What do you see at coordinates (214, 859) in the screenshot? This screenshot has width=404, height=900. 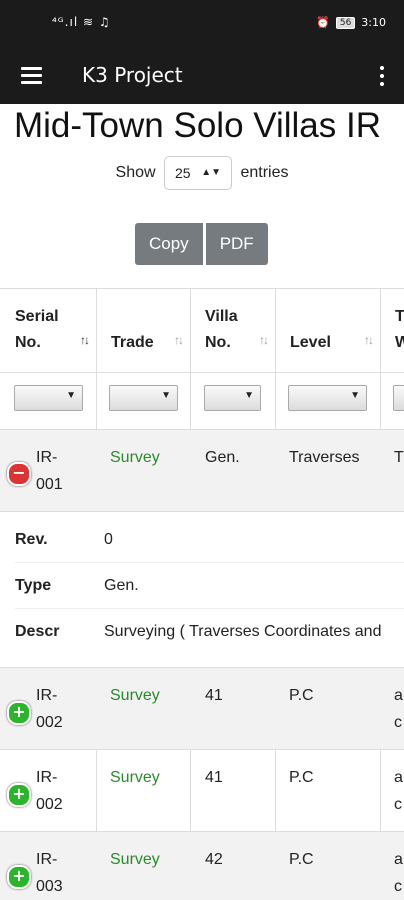 I see `row4-villa: 42` at bounding box center [214, 859].